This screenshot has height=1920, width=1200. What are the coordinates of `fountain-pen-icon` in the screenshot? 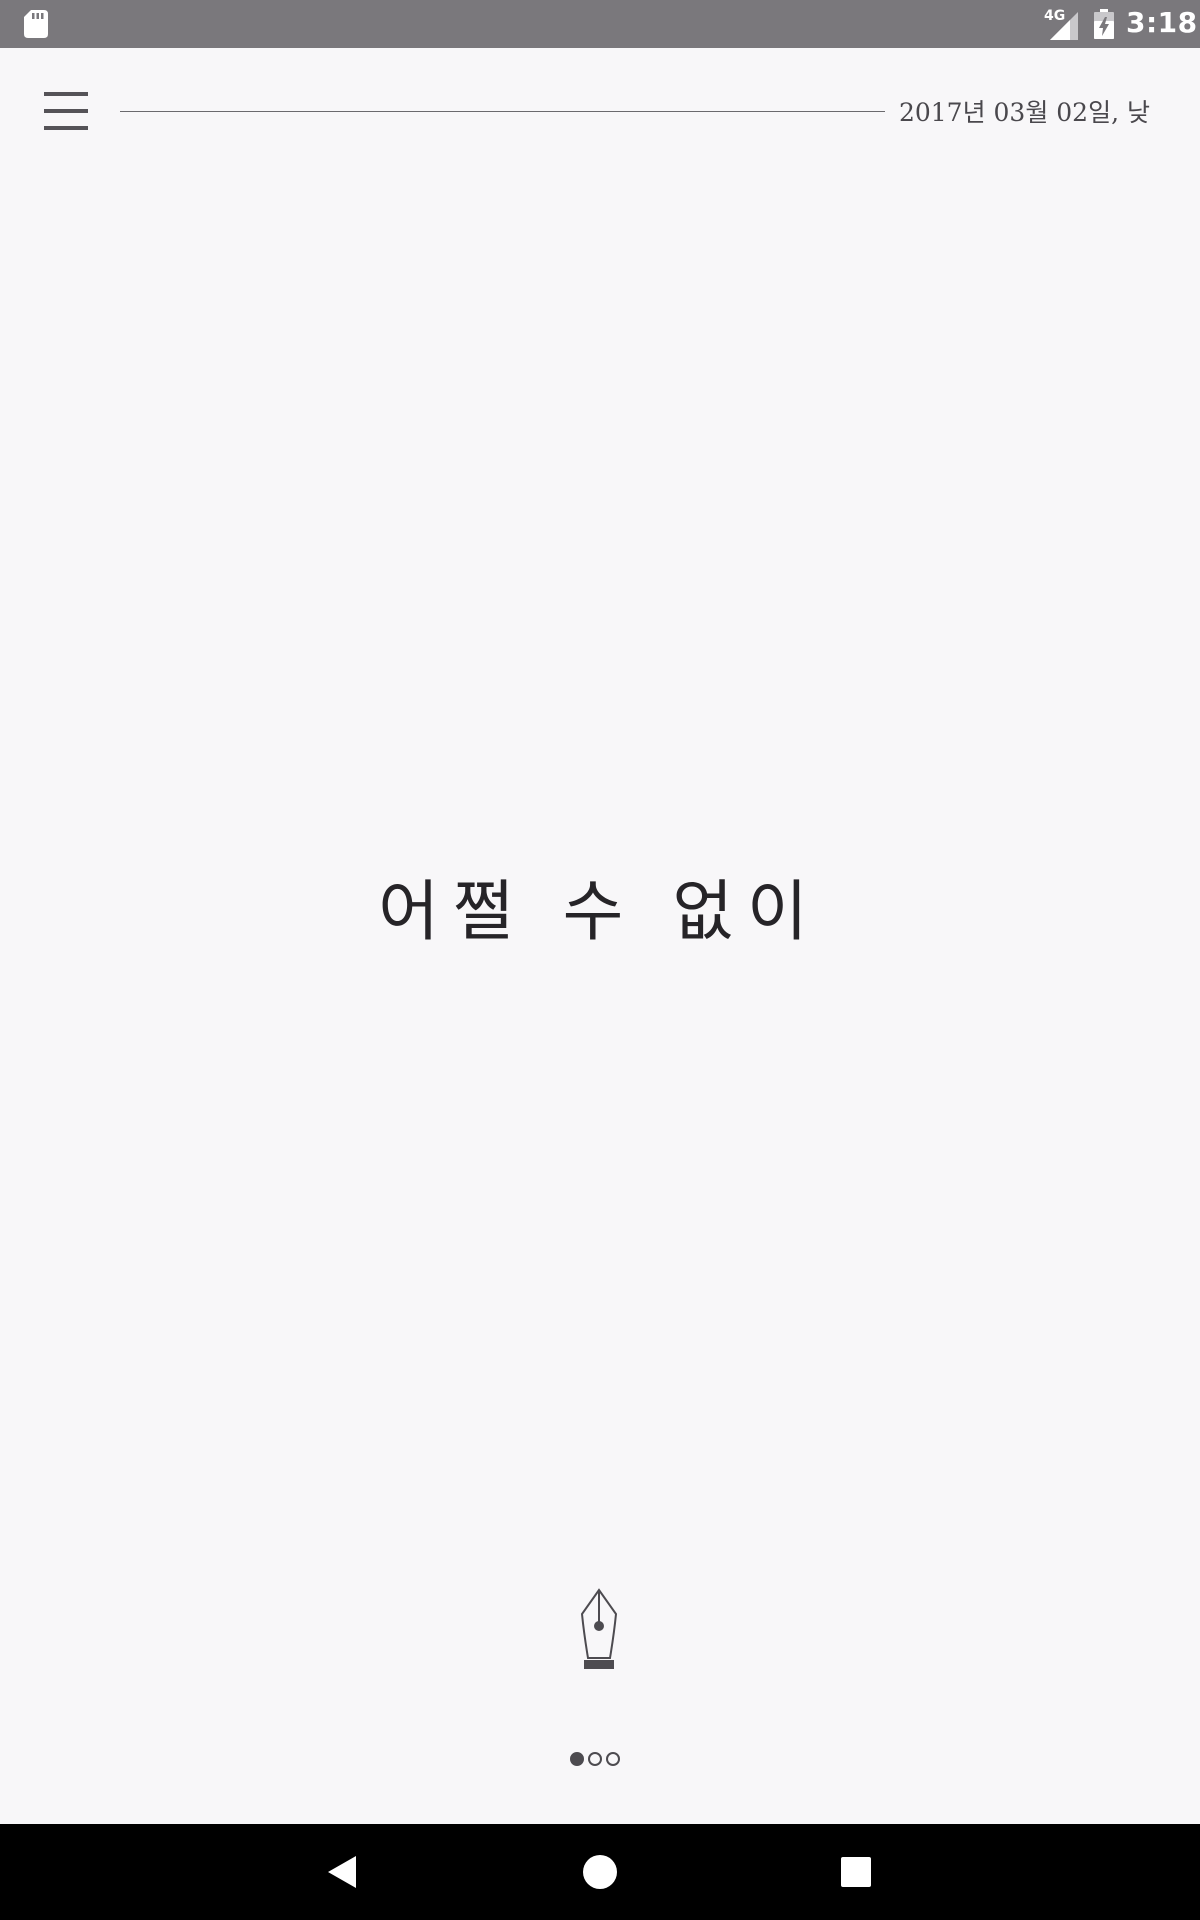 It's located at (599, 1628).